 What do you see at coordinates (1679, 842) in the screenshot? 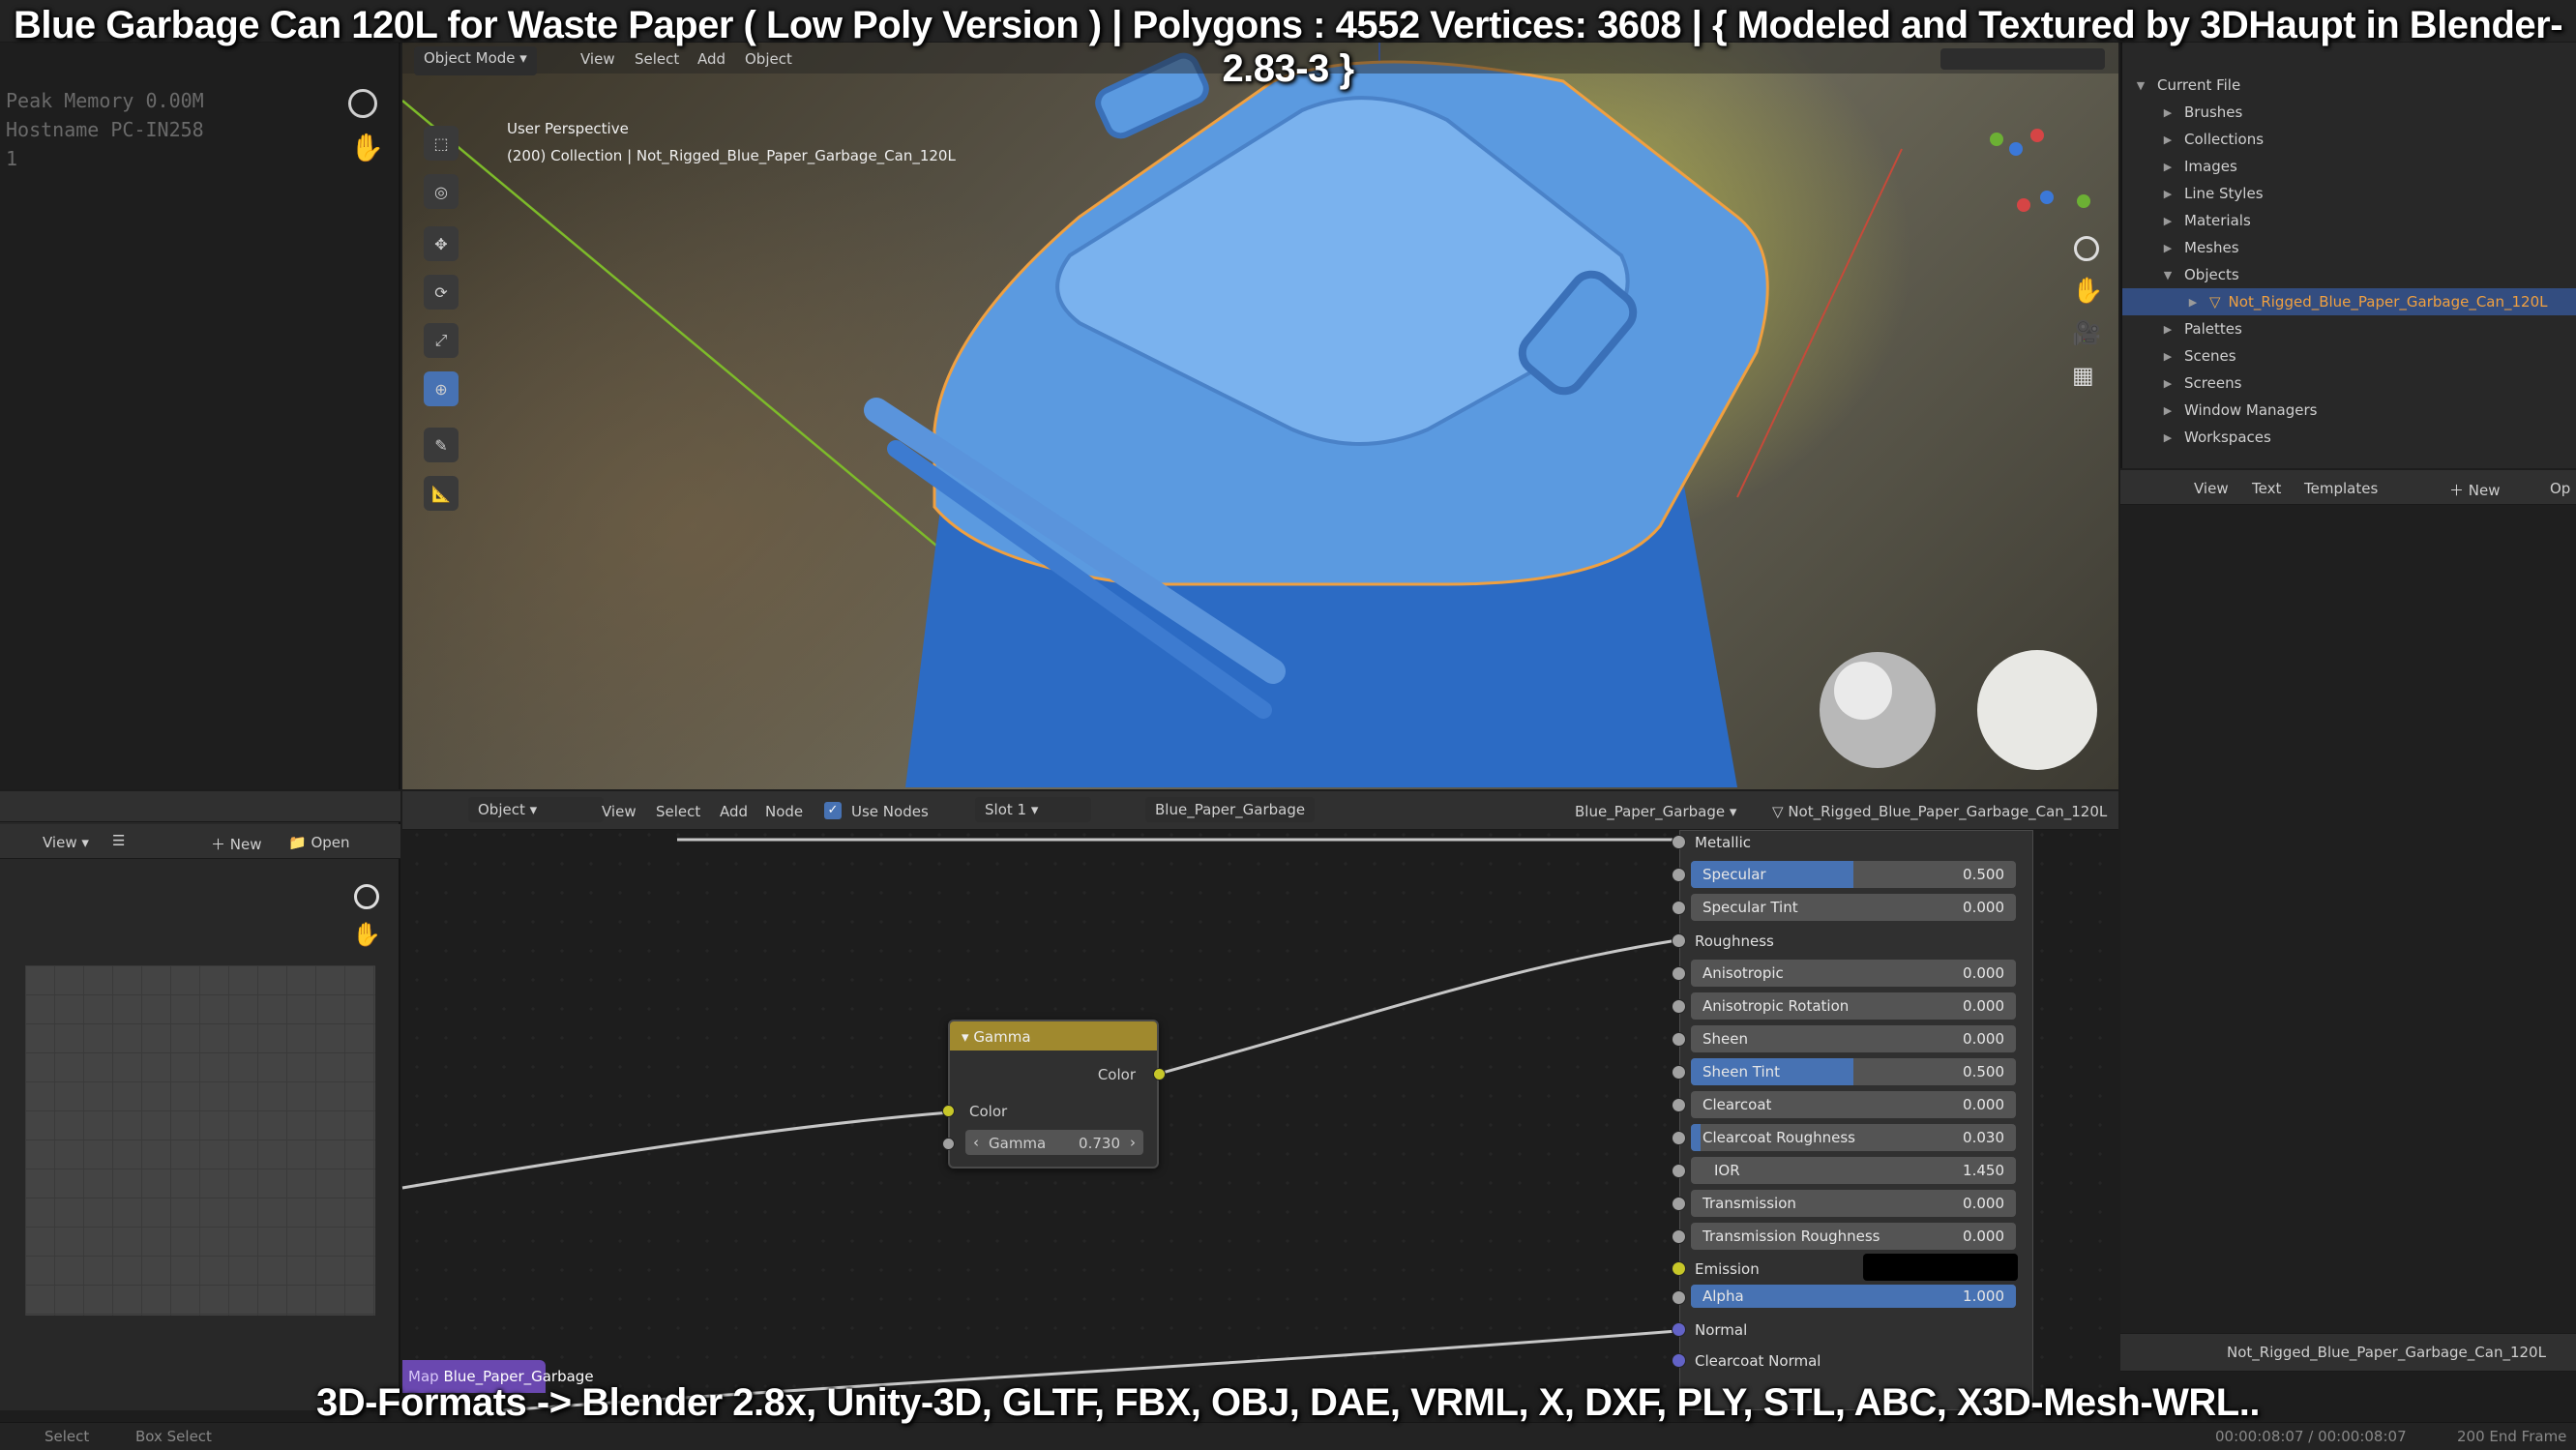
I see `metallic-socket` at bounding box center [1679, 842].